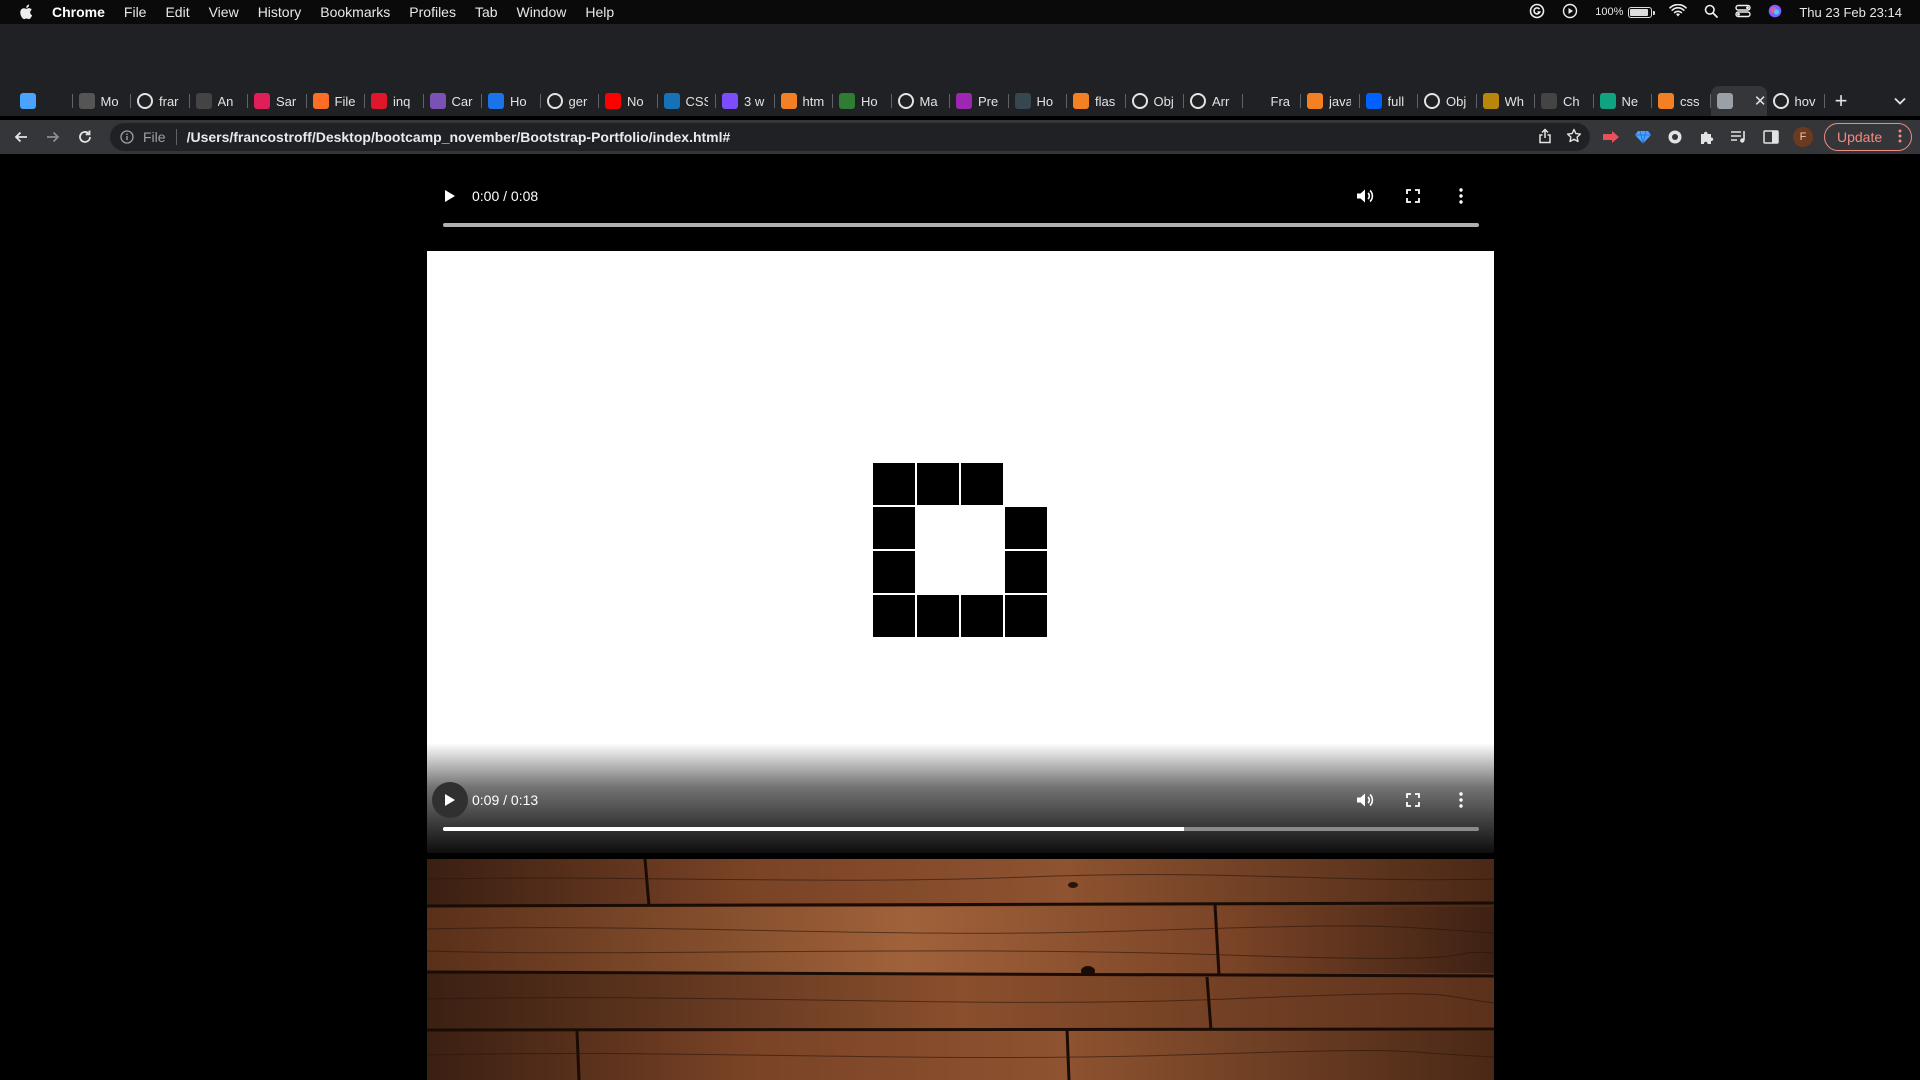  What do you see at coordinates (102, 101) in the screenshot?
I see `browser-tab: Mo` at bounding box center [102, 101].